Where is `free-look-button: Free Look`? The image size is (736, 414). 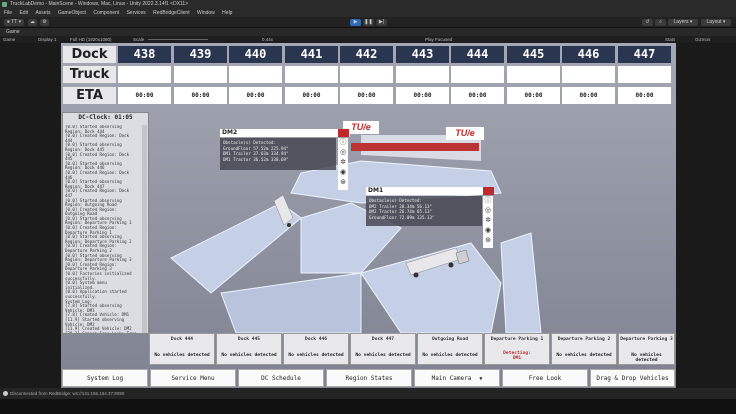 free-look-button: Free Look is located at coordinates (545, 378).